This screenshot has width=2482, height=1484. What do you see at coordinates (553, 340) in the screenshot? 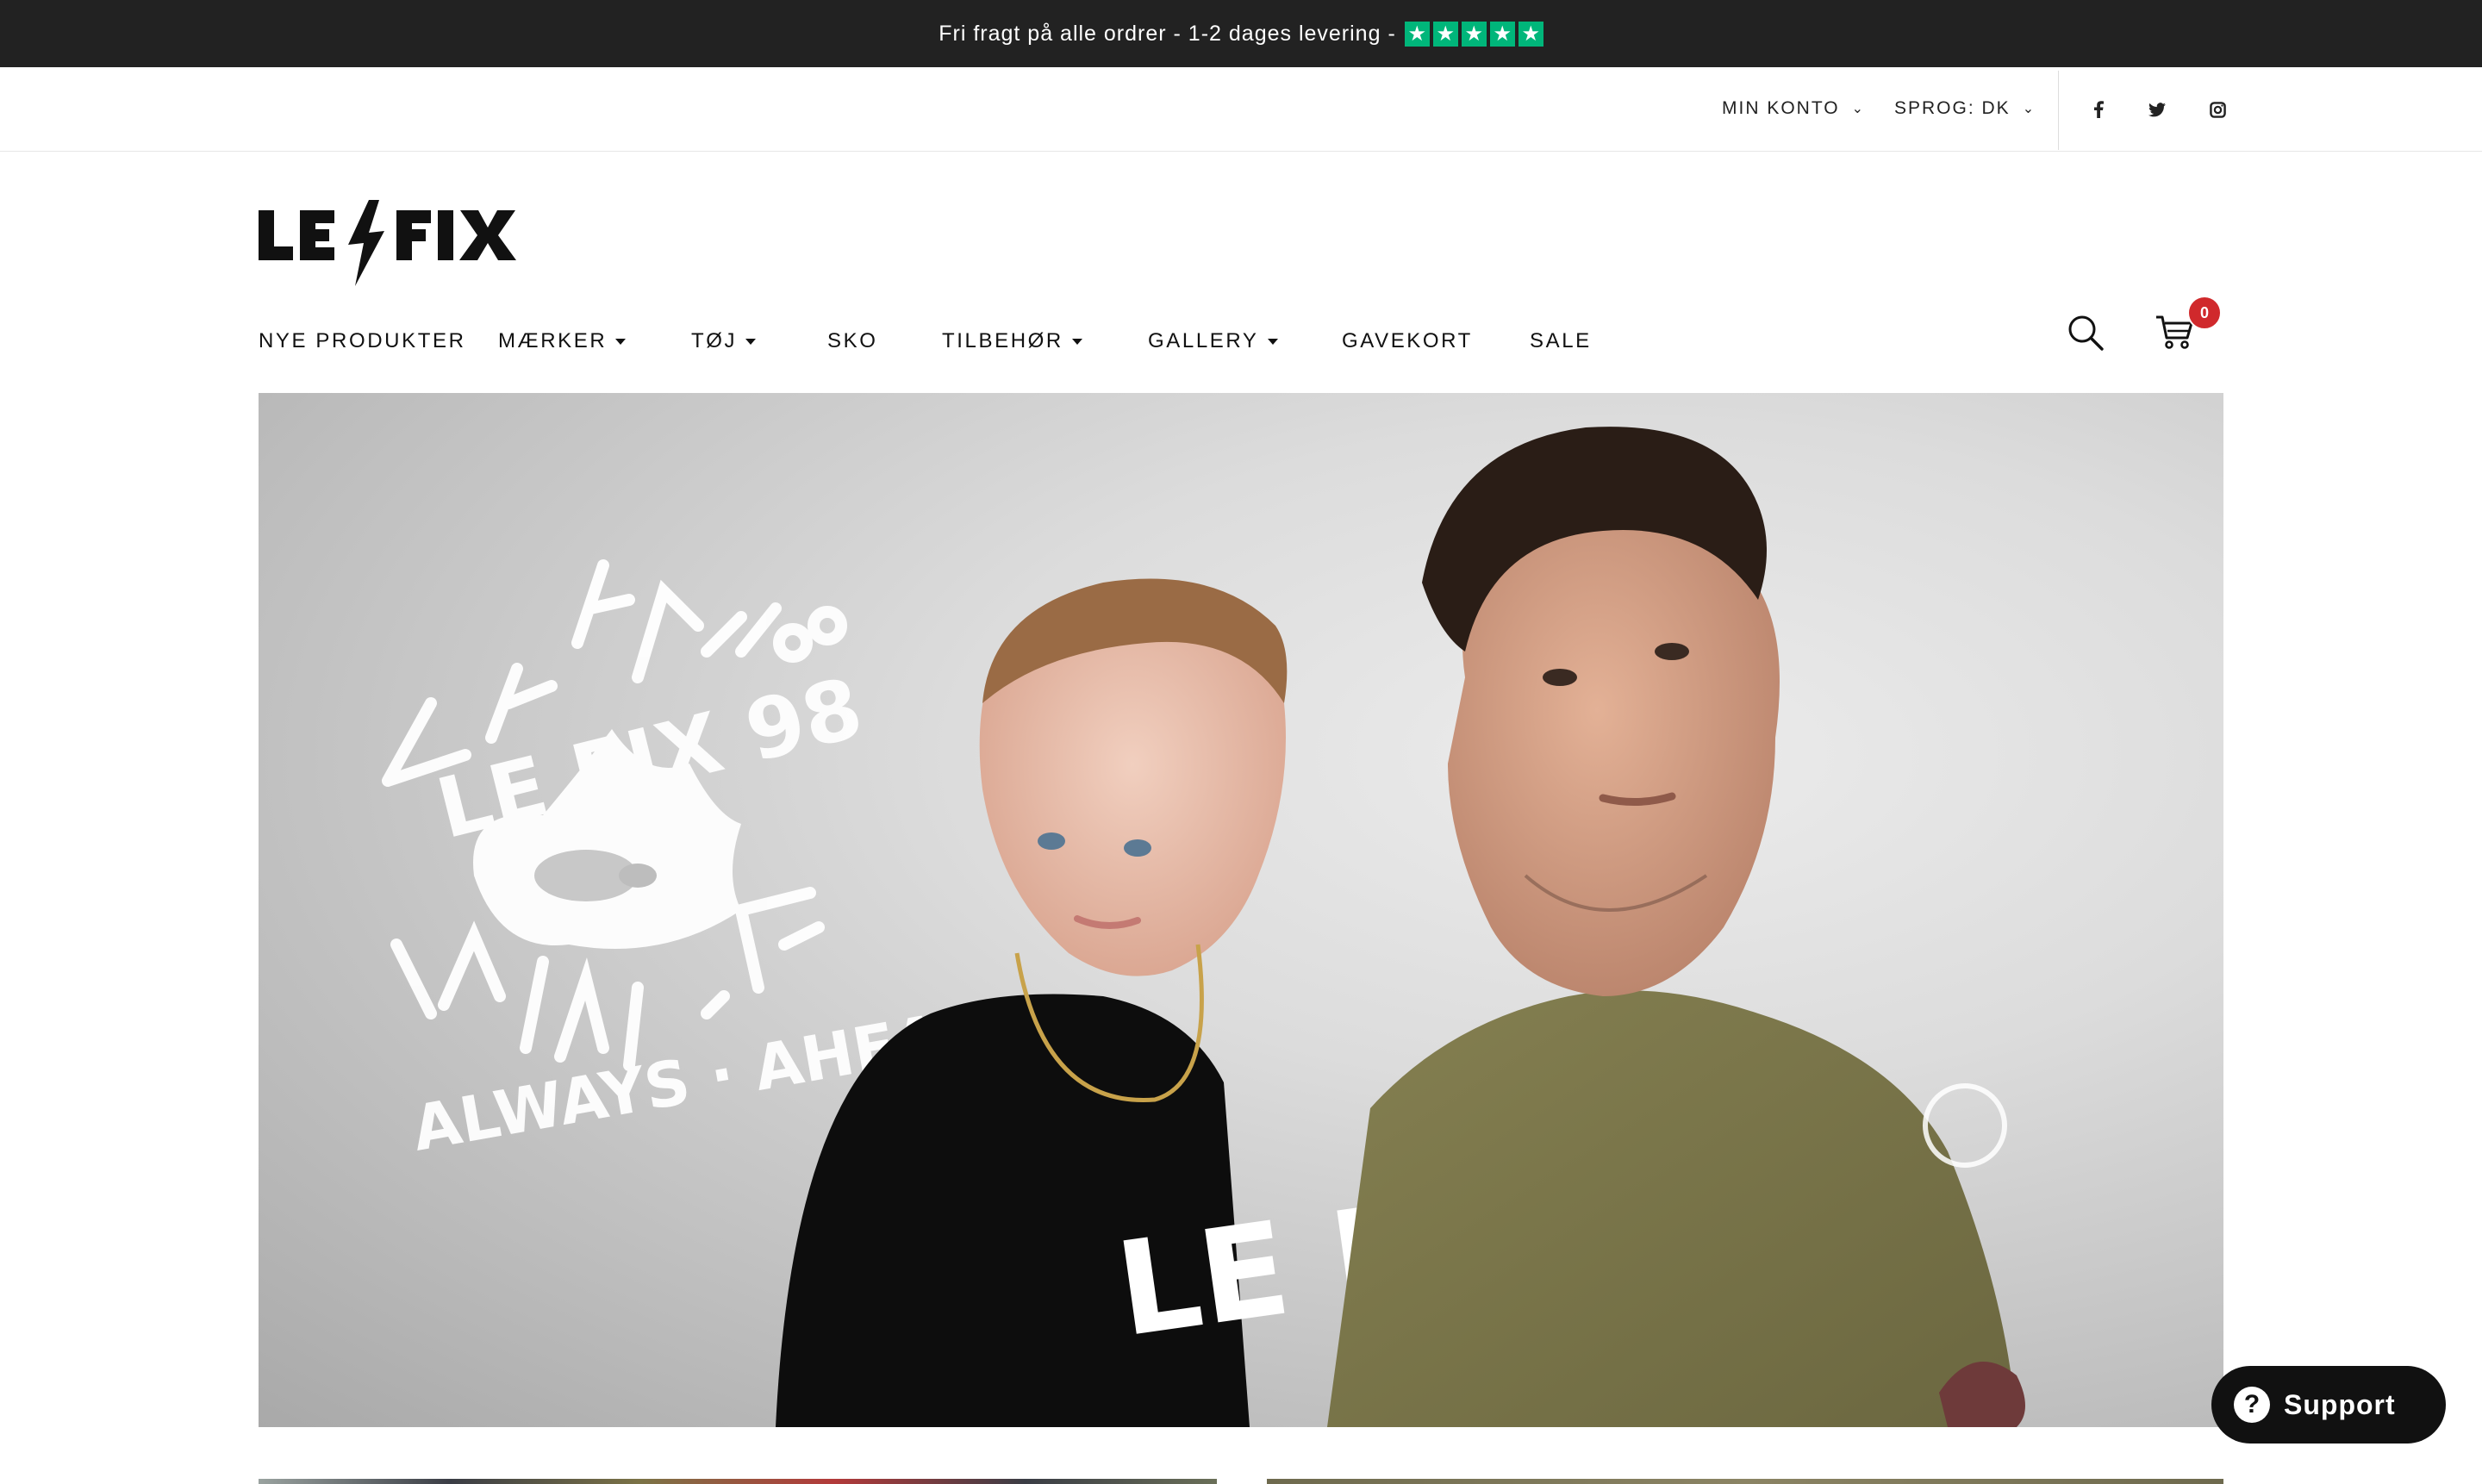
I see `nav-item-label: MÆRKER` at bounding box center [553, 340].